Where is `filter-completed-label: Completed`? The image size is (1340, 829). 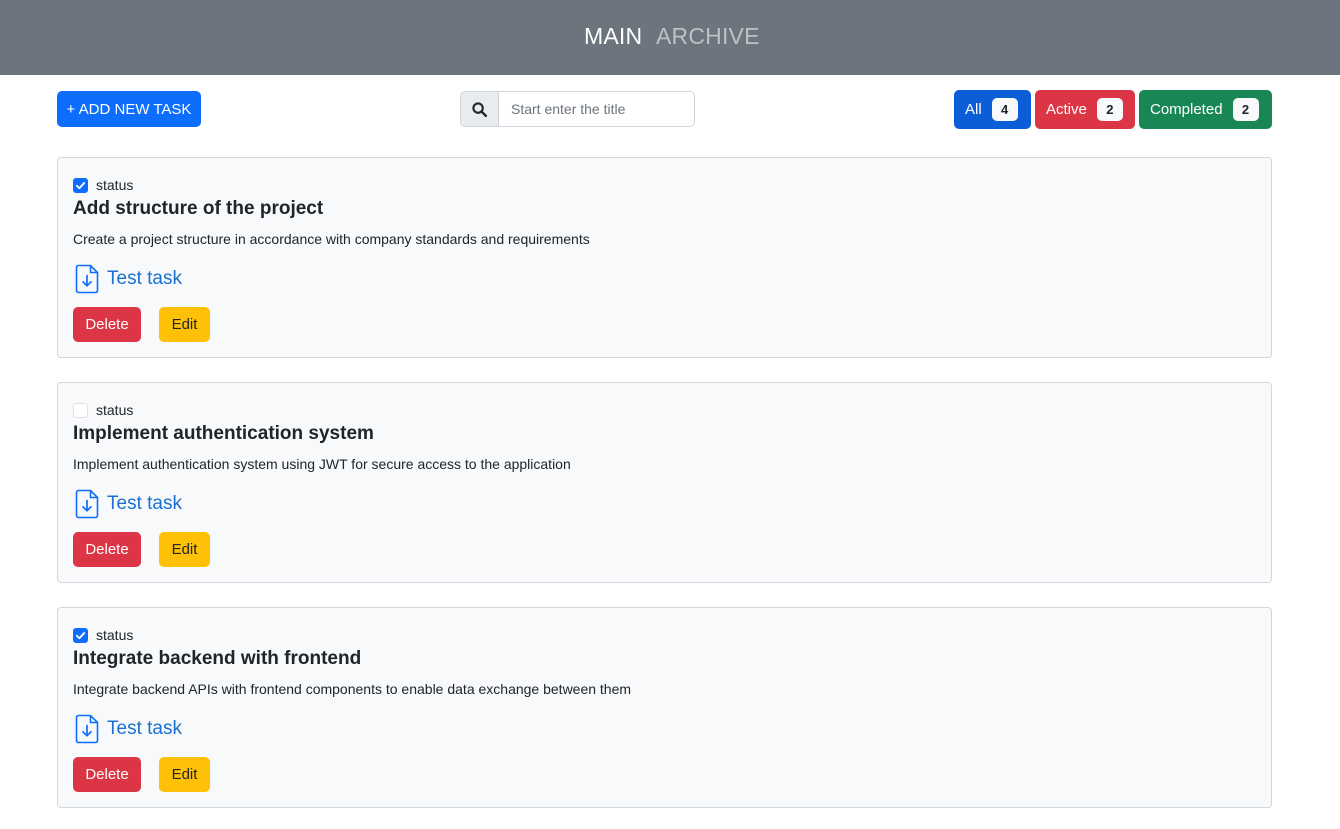 filter-completed-label: Completed is located at coordinates (1186, 109).